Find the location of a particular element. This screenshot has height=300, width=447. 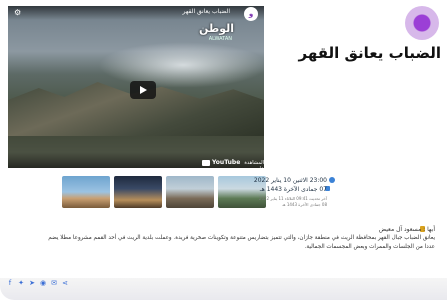

clock-icon is located at coordinates (332, 180).